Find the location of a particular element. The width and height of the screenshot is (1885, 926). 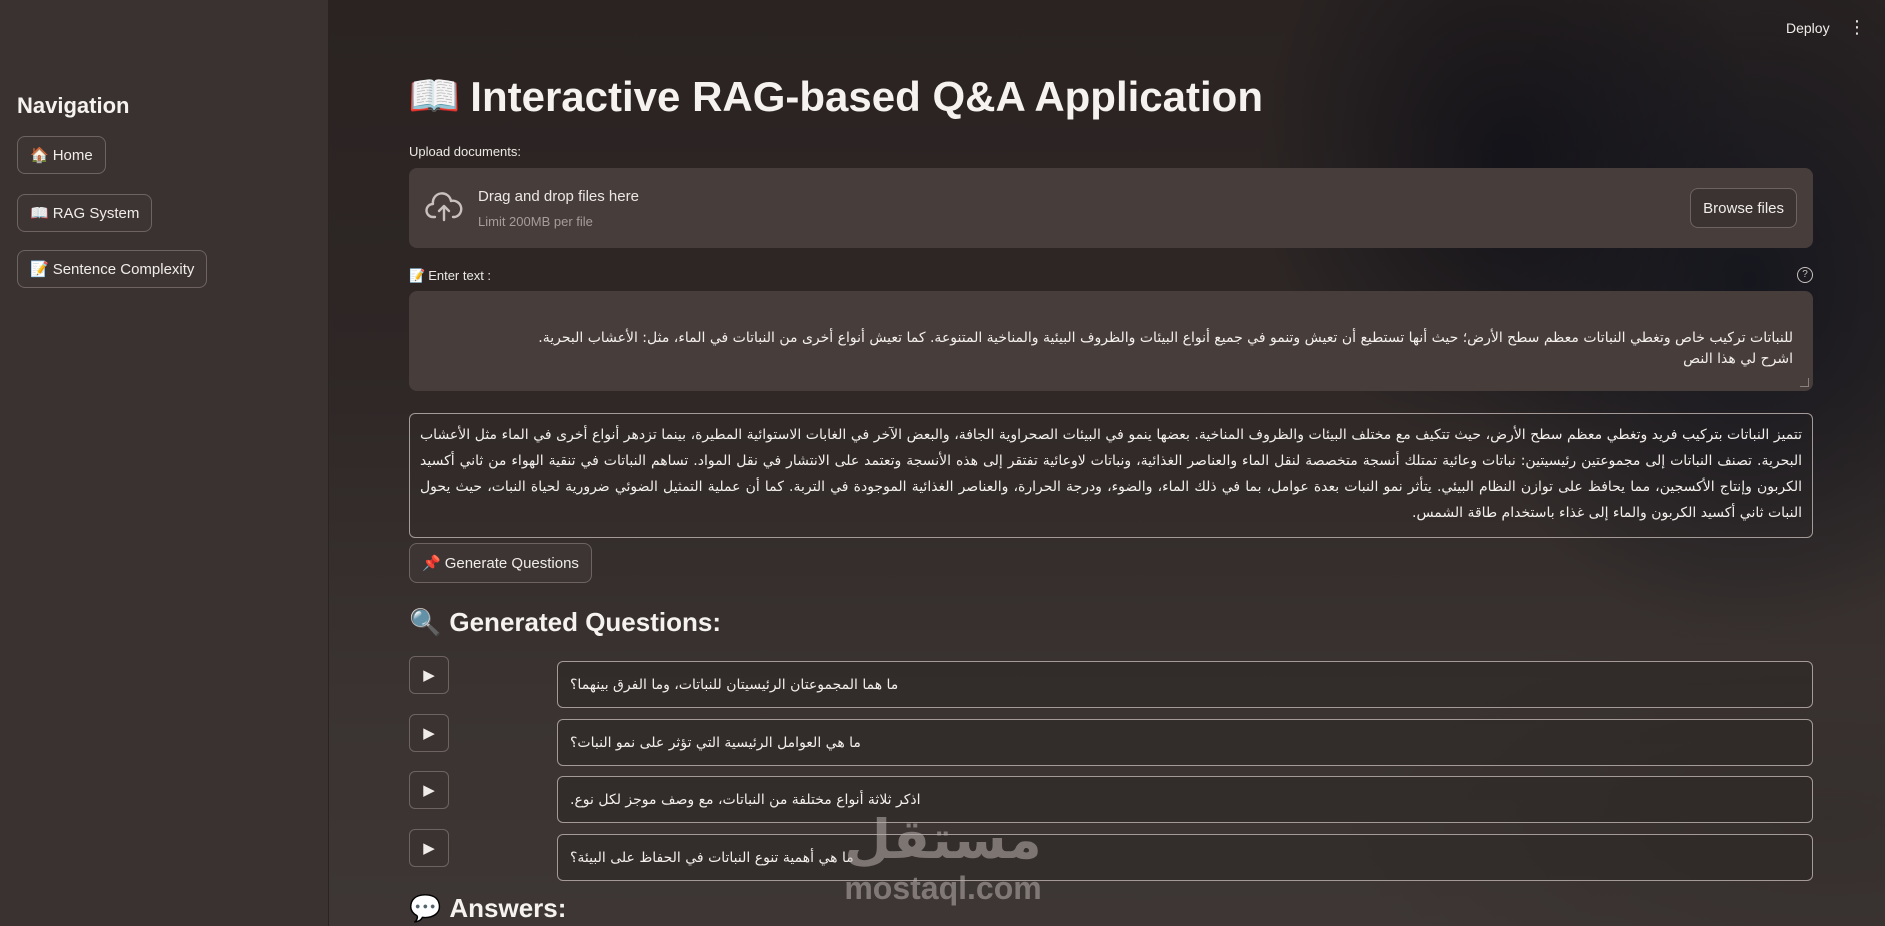

page-title: 📖 Interactive RAG-based Q&A Application is located at coordinates (835, 96).